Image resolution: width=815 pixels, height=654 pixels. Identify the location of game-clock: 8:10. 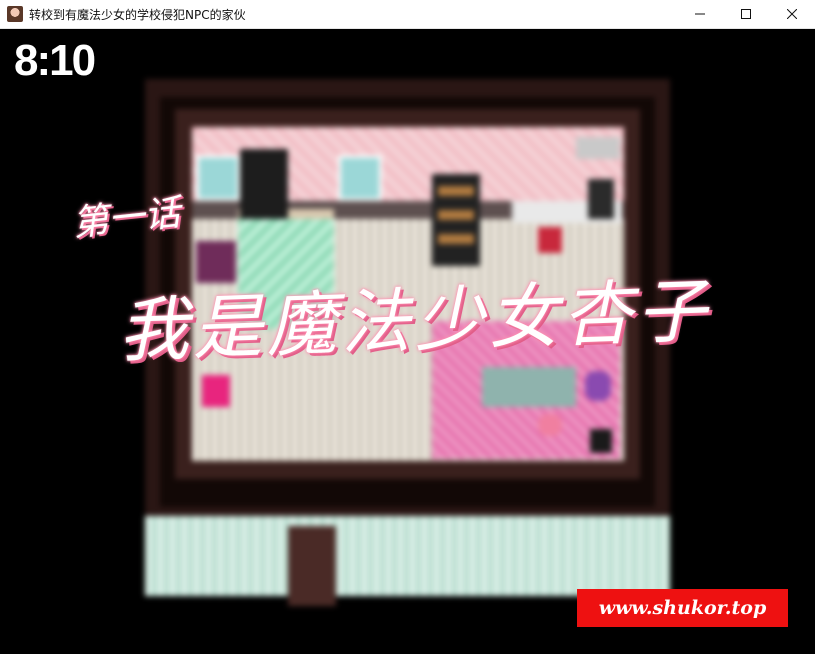
(55, 60).